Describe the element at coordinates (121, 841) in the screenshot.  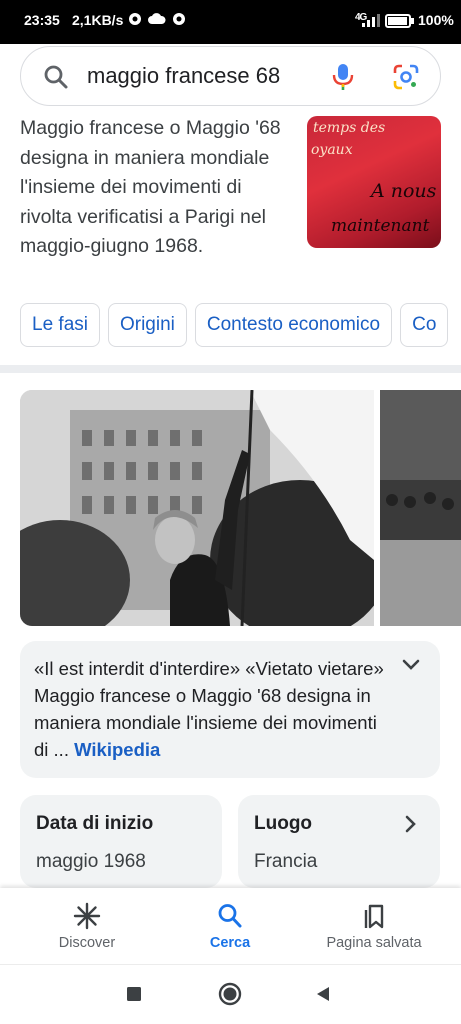
I see `fact-card-start-date: Data di inizio maggio 1968` at that location.